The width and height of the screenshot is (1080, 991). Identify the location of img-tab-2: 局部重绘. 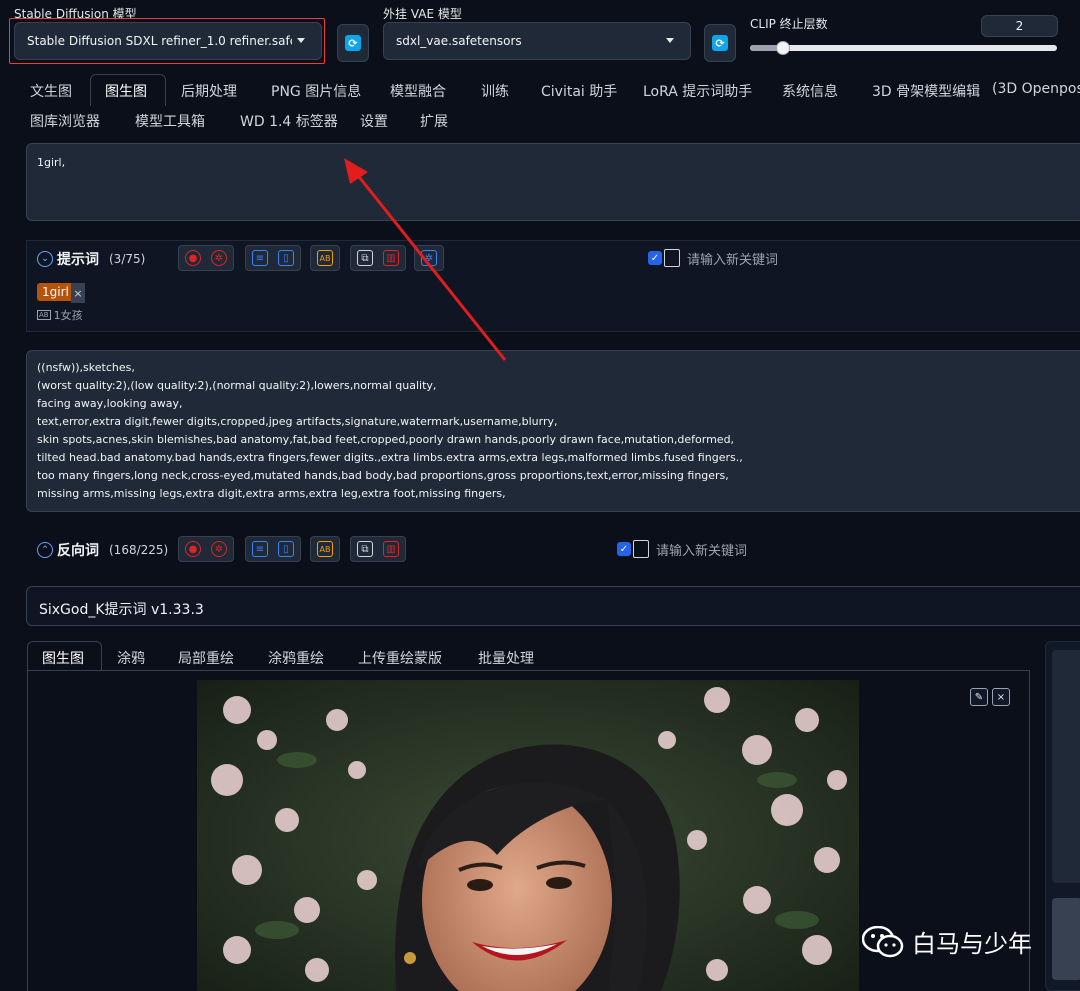
(206, 658).